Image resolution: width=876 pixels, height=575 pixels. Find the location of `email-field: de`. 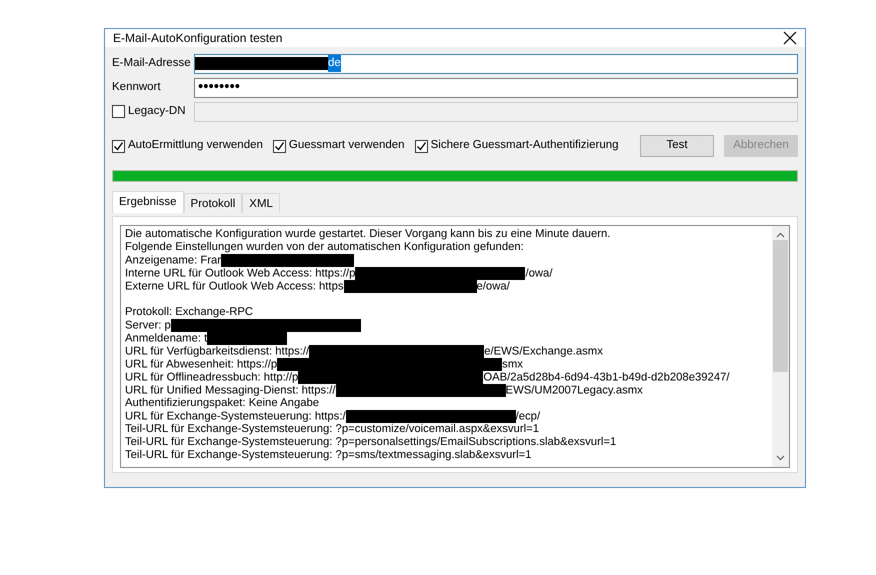

email-field: de is located at coordinates (496, 64).